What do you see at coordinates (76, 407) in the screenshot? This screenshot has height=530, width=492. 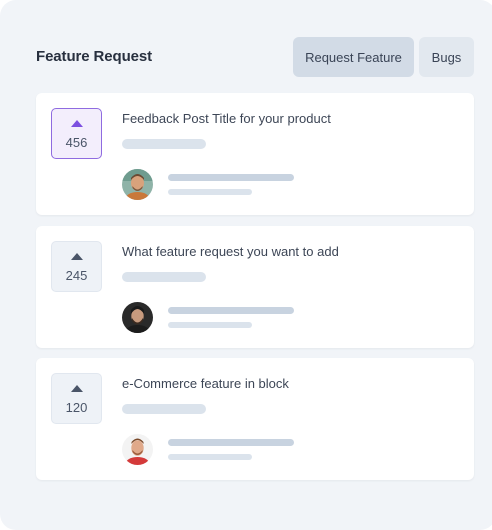 I see `vote-count: 120` at bounding box center [76, 407].